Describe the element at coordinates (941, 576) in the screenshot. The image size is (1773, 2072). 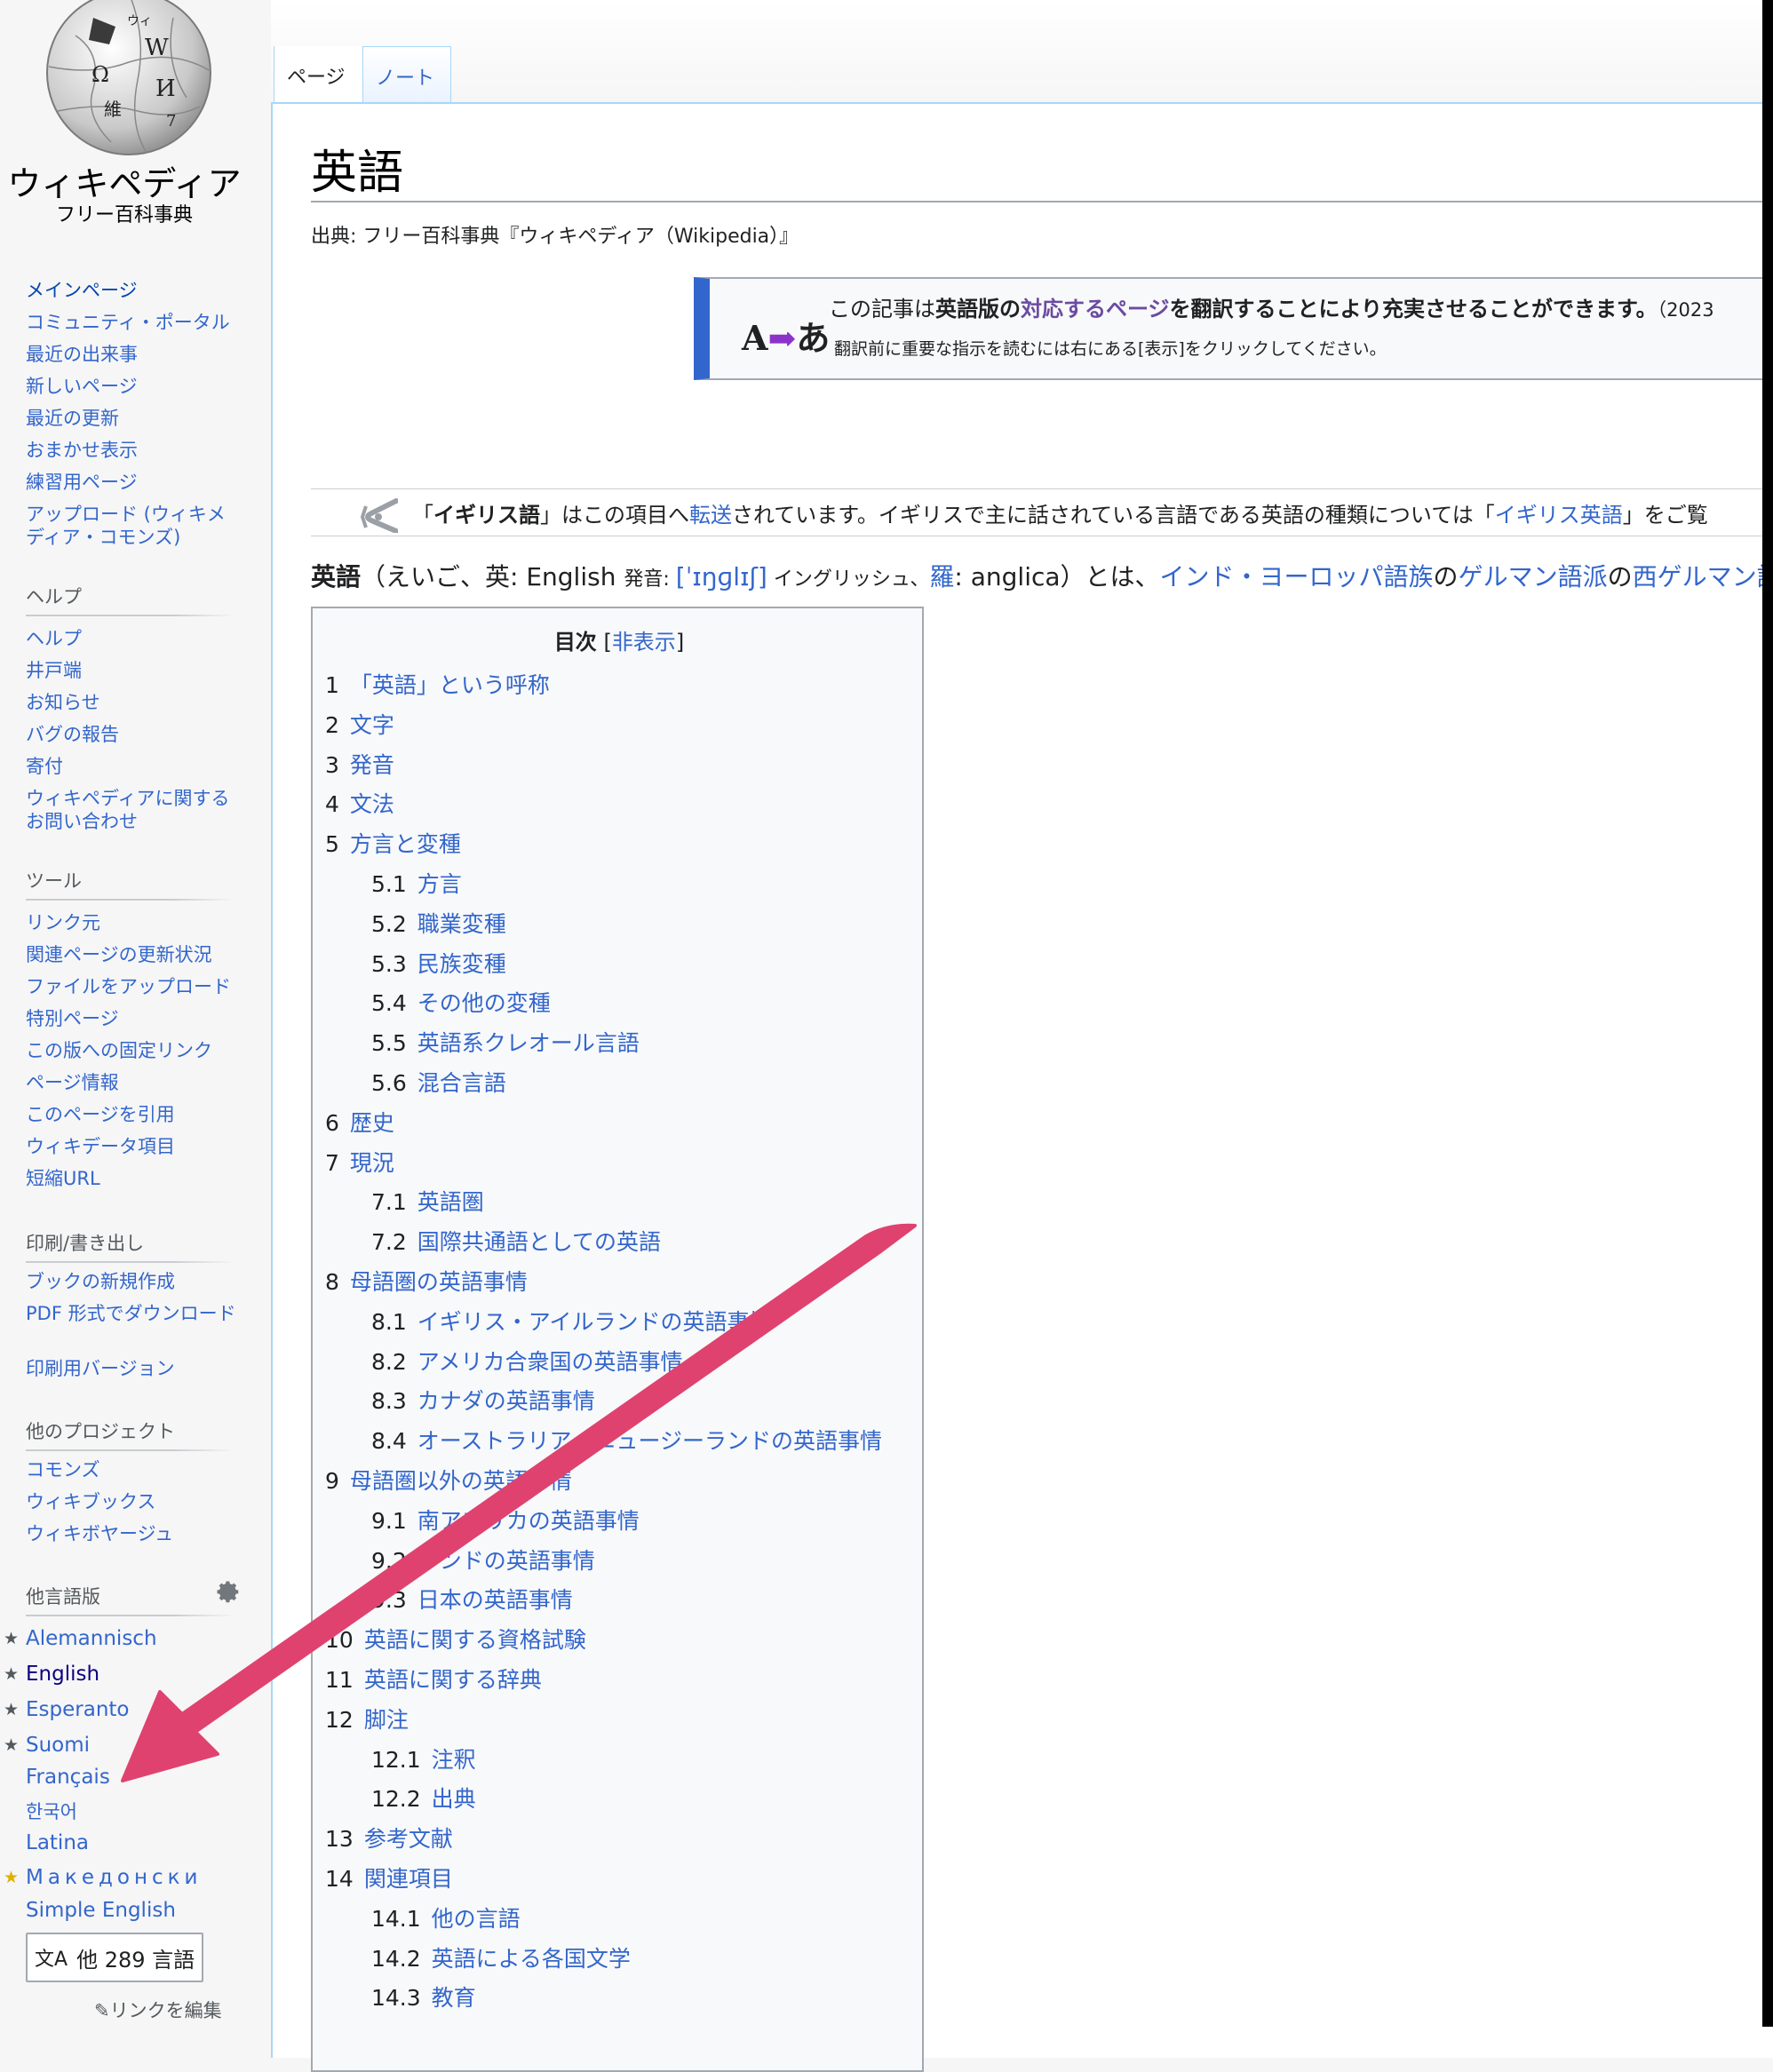
I see `latin-link: 羅` at that location.